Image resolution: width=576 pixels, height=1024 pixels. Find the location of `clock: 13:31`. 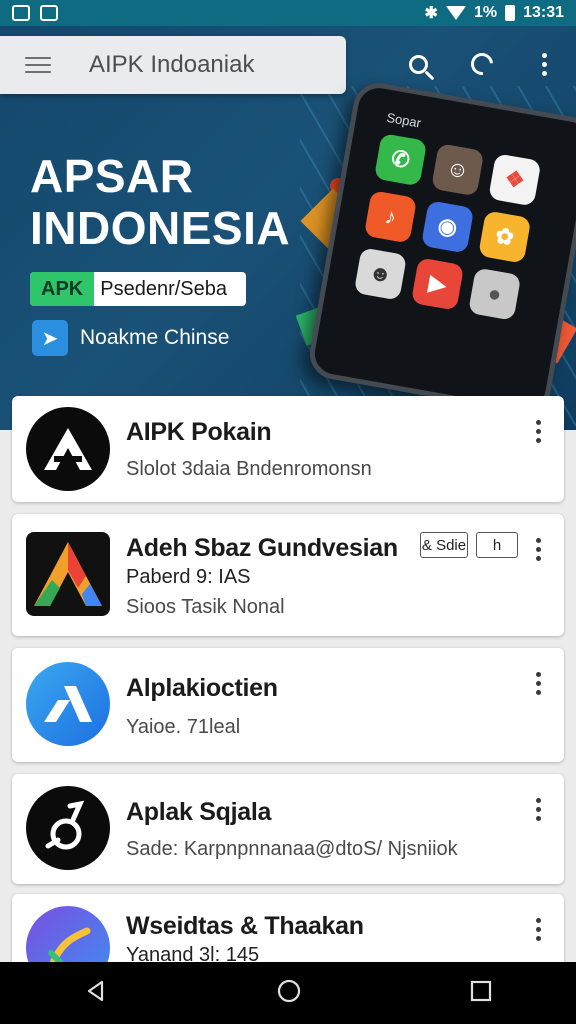

clock: 13:31 is located at coordinates (543, 12).